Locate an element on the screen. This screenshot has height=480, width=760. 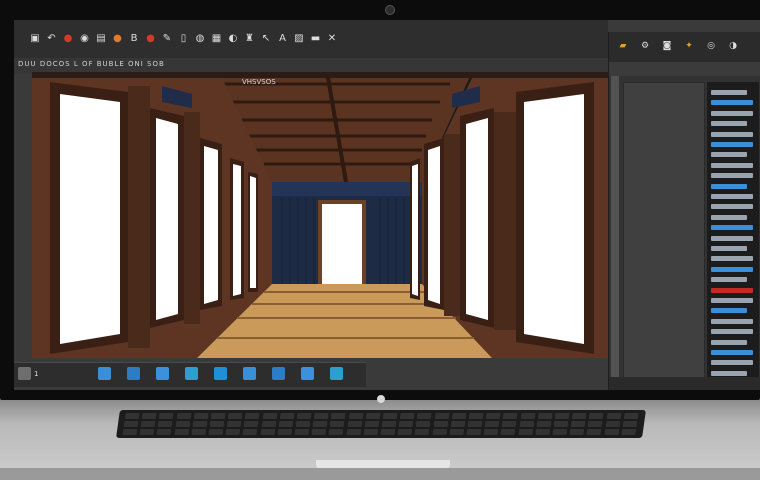
tool-icon: ✎ is located at coordinates (167, 38).